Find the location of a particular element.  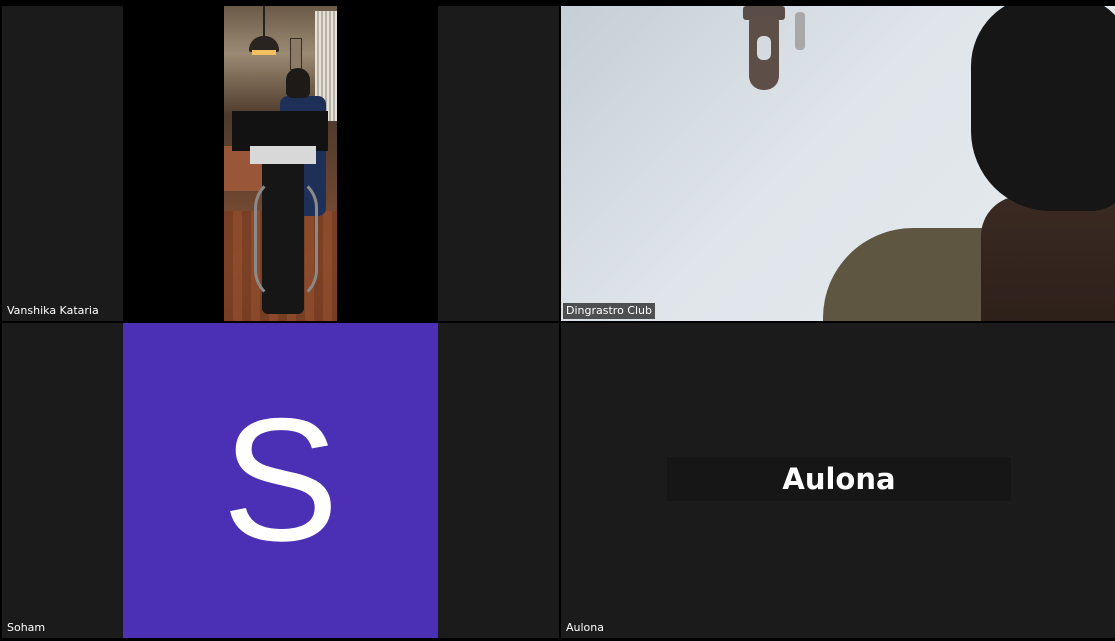

video-lamp-cord is located at coordinates (264, 22).